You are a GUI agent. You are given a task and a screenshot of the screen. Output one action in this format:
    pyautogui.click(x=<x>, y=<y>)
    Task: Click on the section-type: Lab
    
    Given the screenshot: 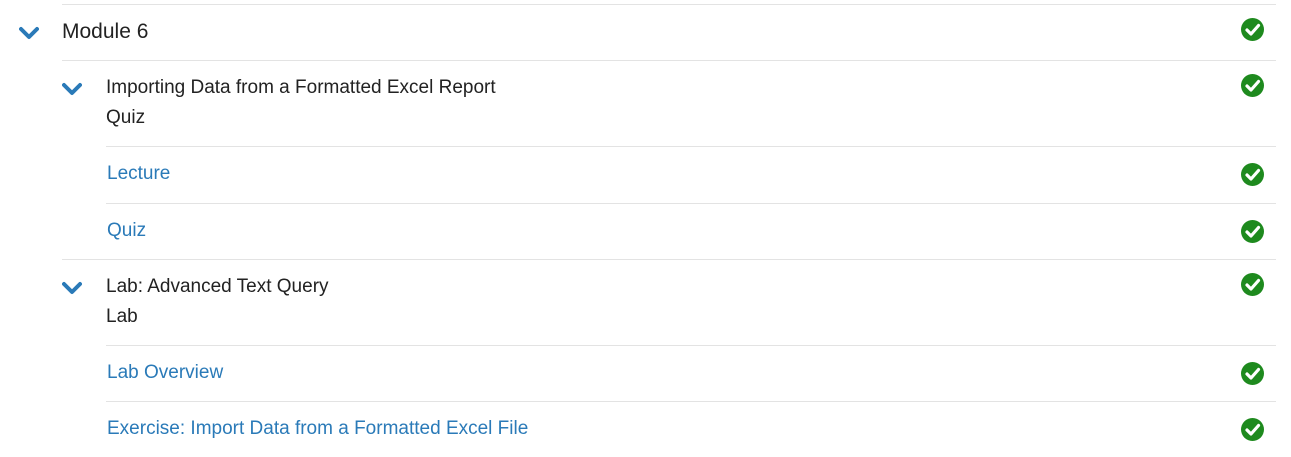 What is the action you would take?
    pyautogui.click(x=122, y=316)
    